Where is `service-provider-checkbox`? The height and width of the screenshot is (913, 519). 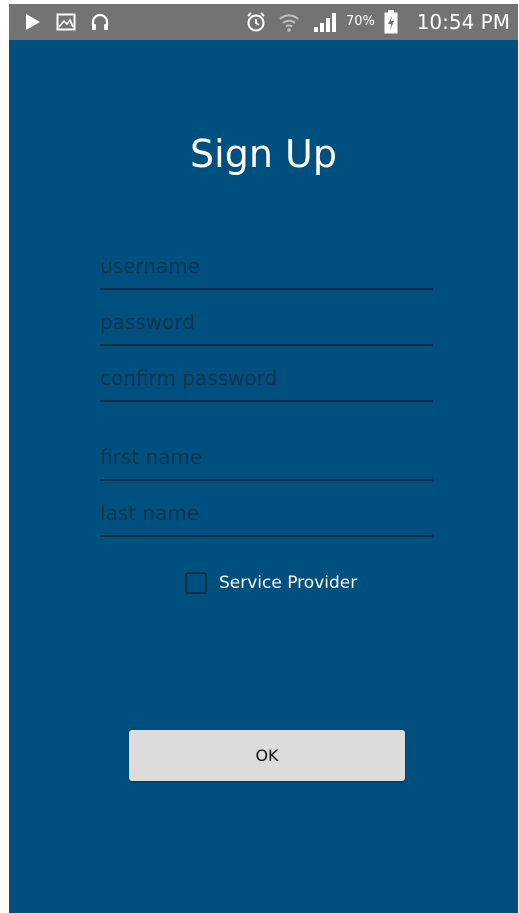 service-provider-checkbox is located at coordinates (196, 583).